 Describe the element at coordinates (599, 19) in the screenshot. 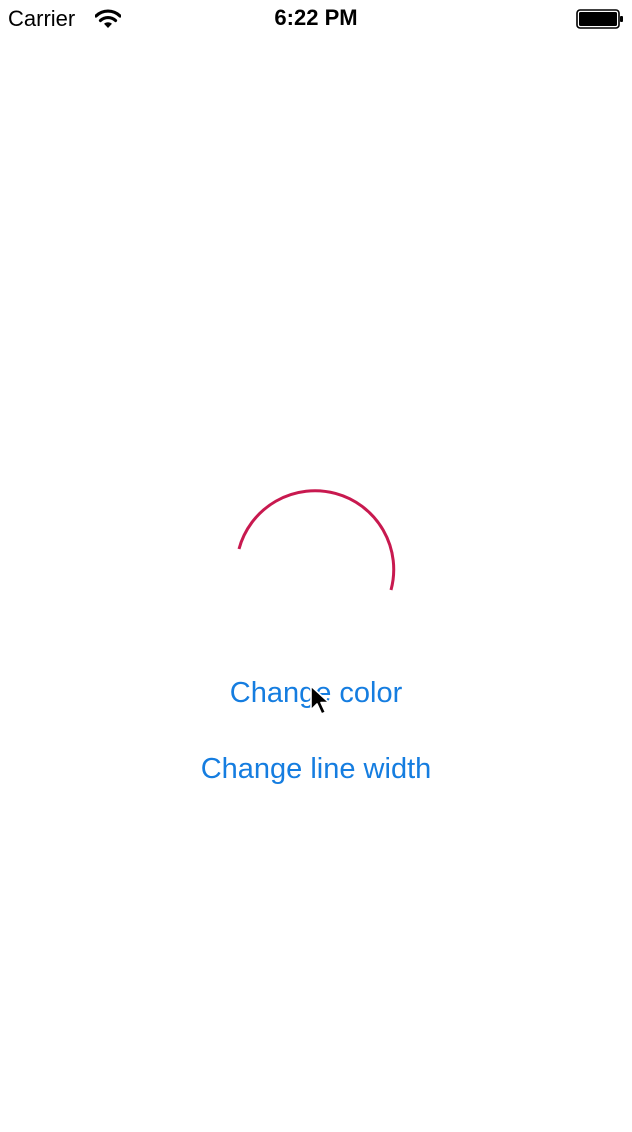

I see `battery-icon` at that location.